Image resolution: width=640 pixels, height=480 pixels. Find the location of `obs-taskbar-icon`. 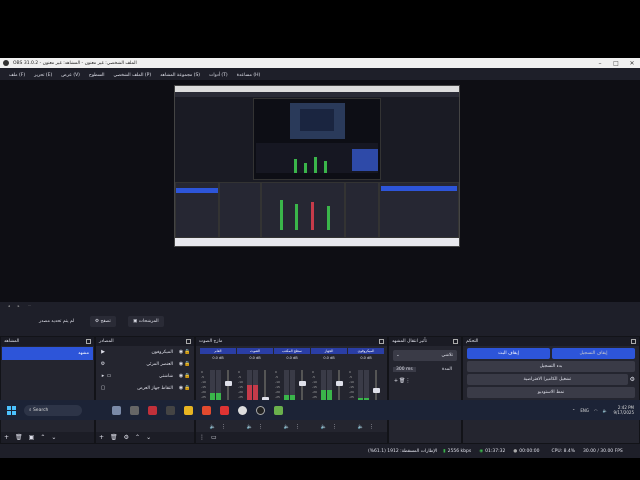

obs-taskbar-icon is located at coordinates (260, 410).